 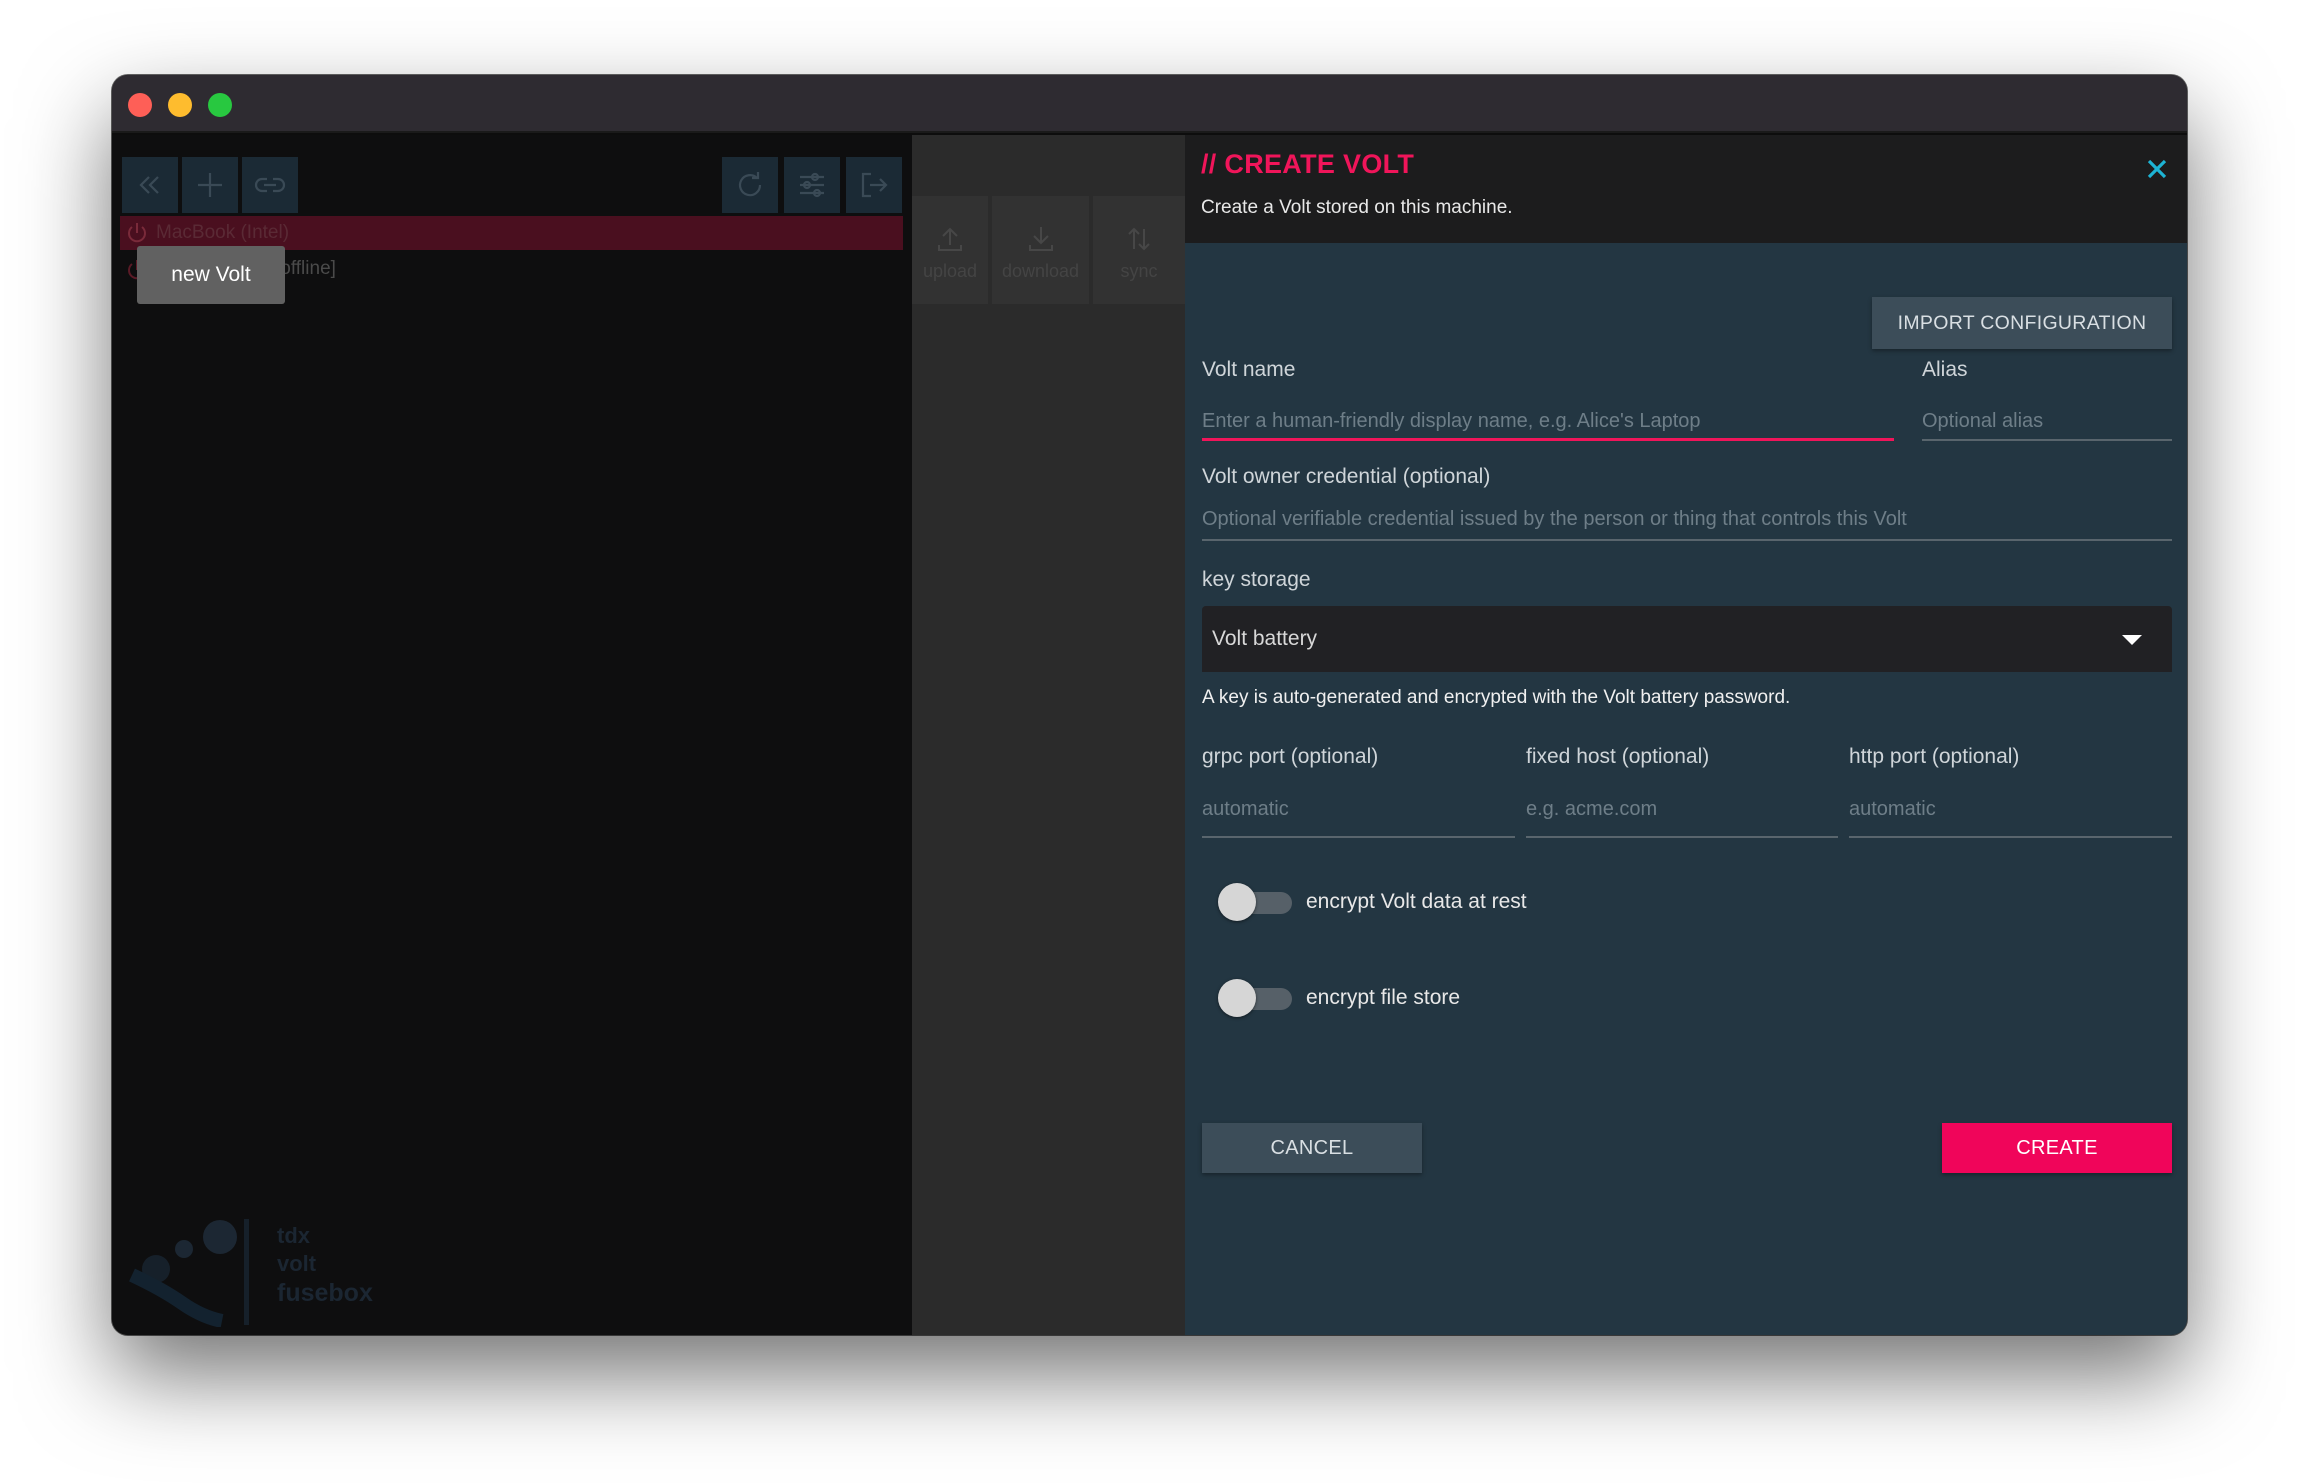 What do you see at coordinates (137, 233) in the screenshot?
I see `power-icon` at bounding box center [137, 233].